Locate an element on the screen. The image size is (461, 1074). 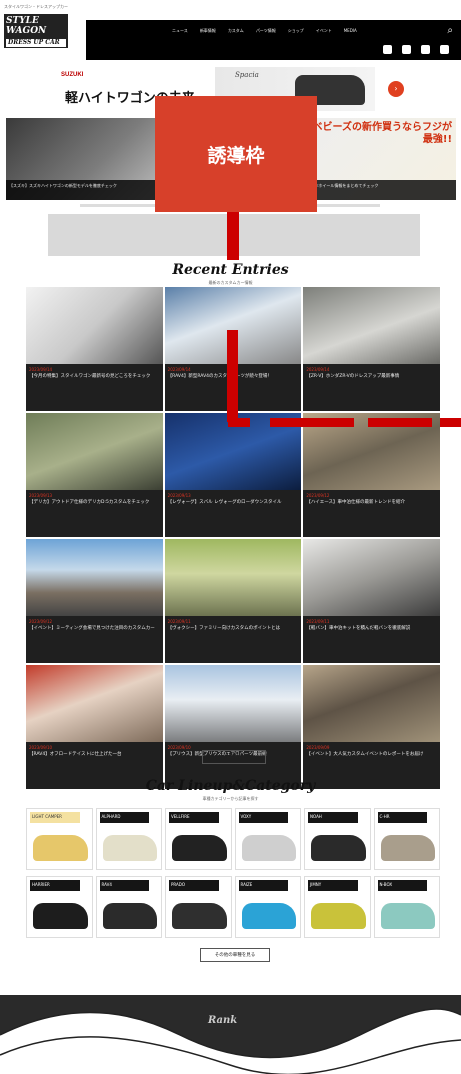
entry-card: 2023/09/11 【軽バン】車中泊キットを積んだ軽バンを徹底解説 is located at coordinates (371, 601).